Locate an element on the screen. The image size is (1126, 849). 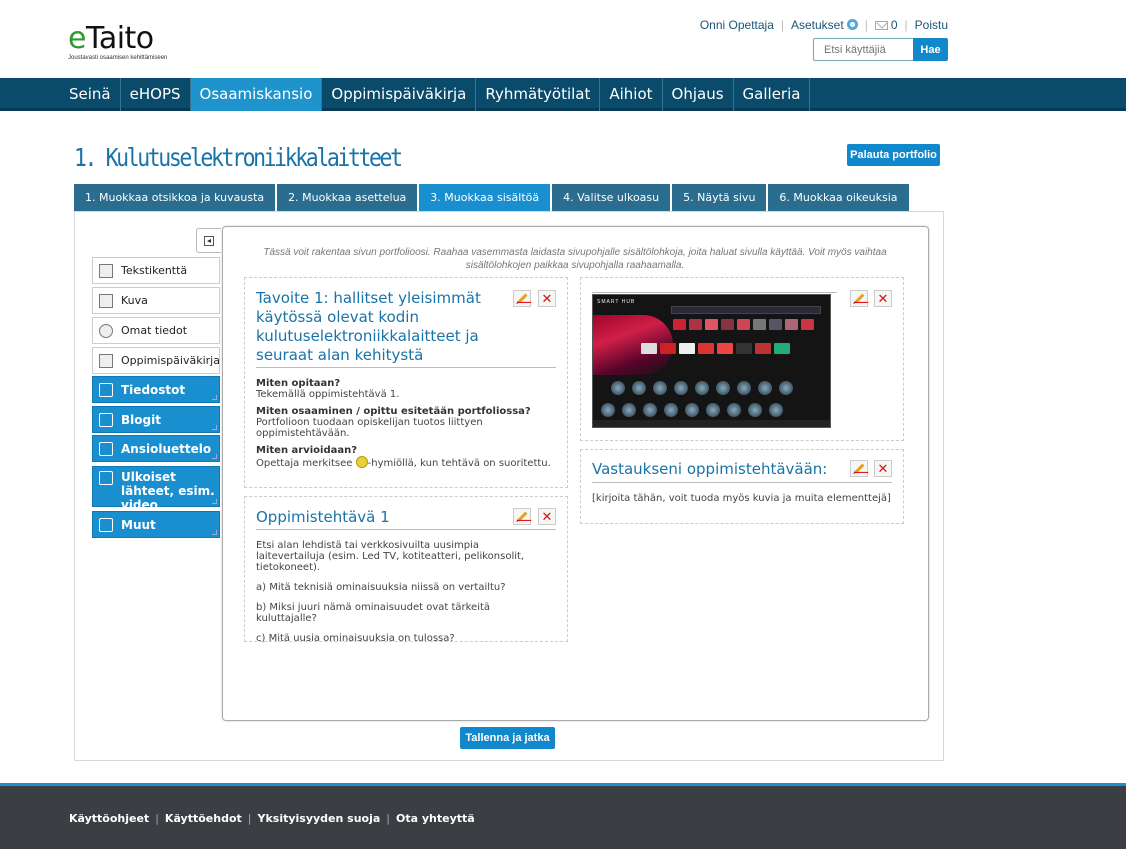
tab-show-page: 5. Näytä sivu is located at coordinates (719, 198).